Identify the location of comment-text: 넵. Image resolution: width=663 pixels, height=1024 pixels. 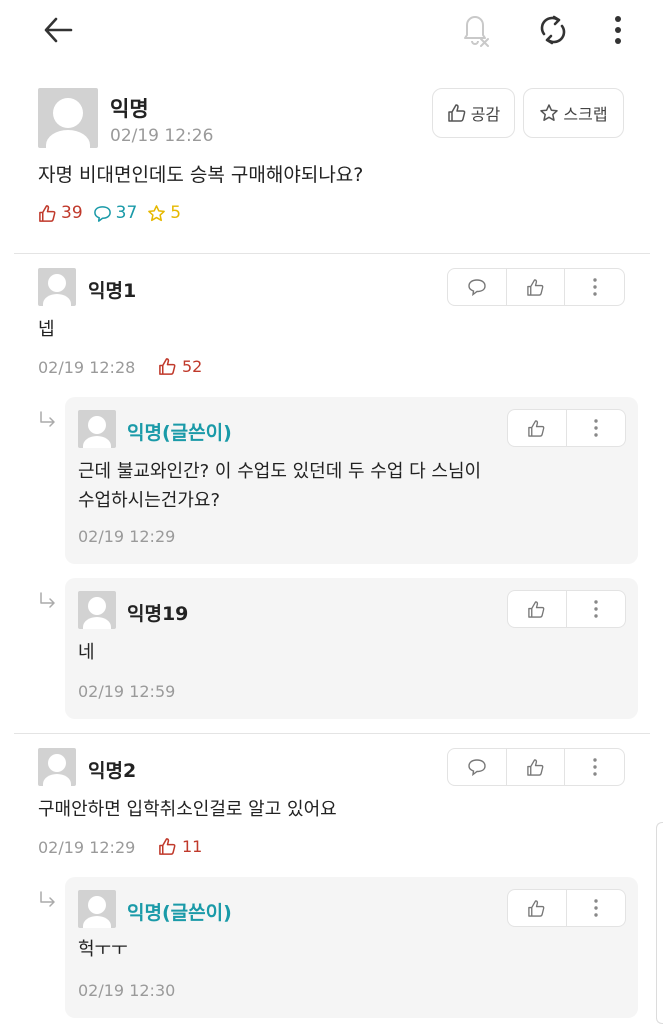
(46, 329).